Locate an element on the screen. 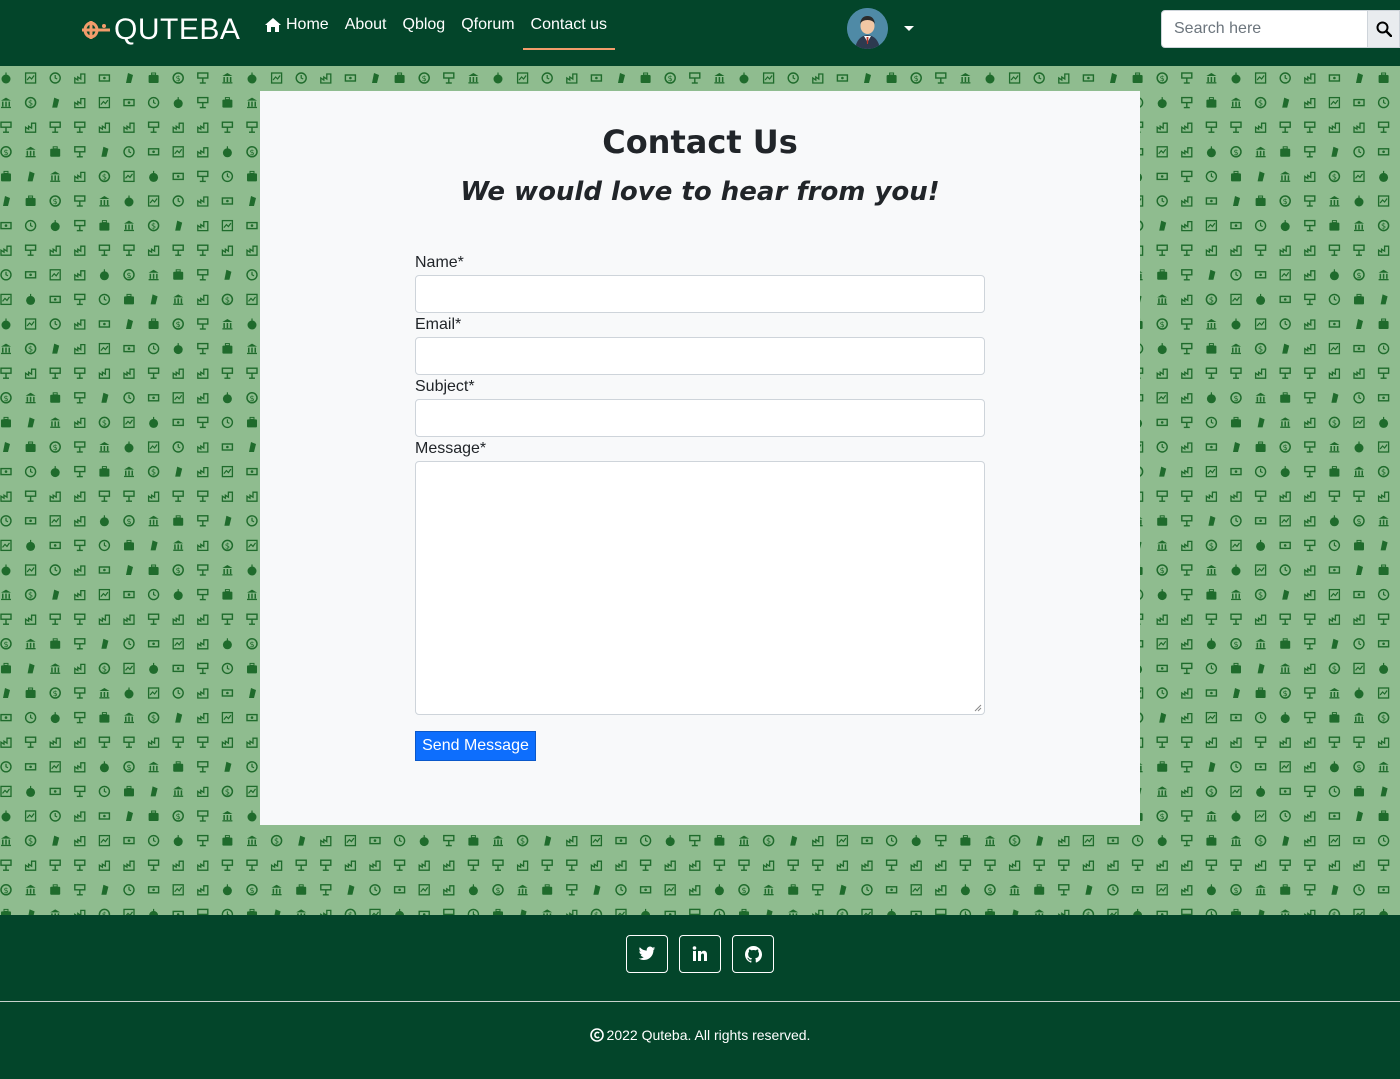  twitter-icon is located at coordinates (647, 953).